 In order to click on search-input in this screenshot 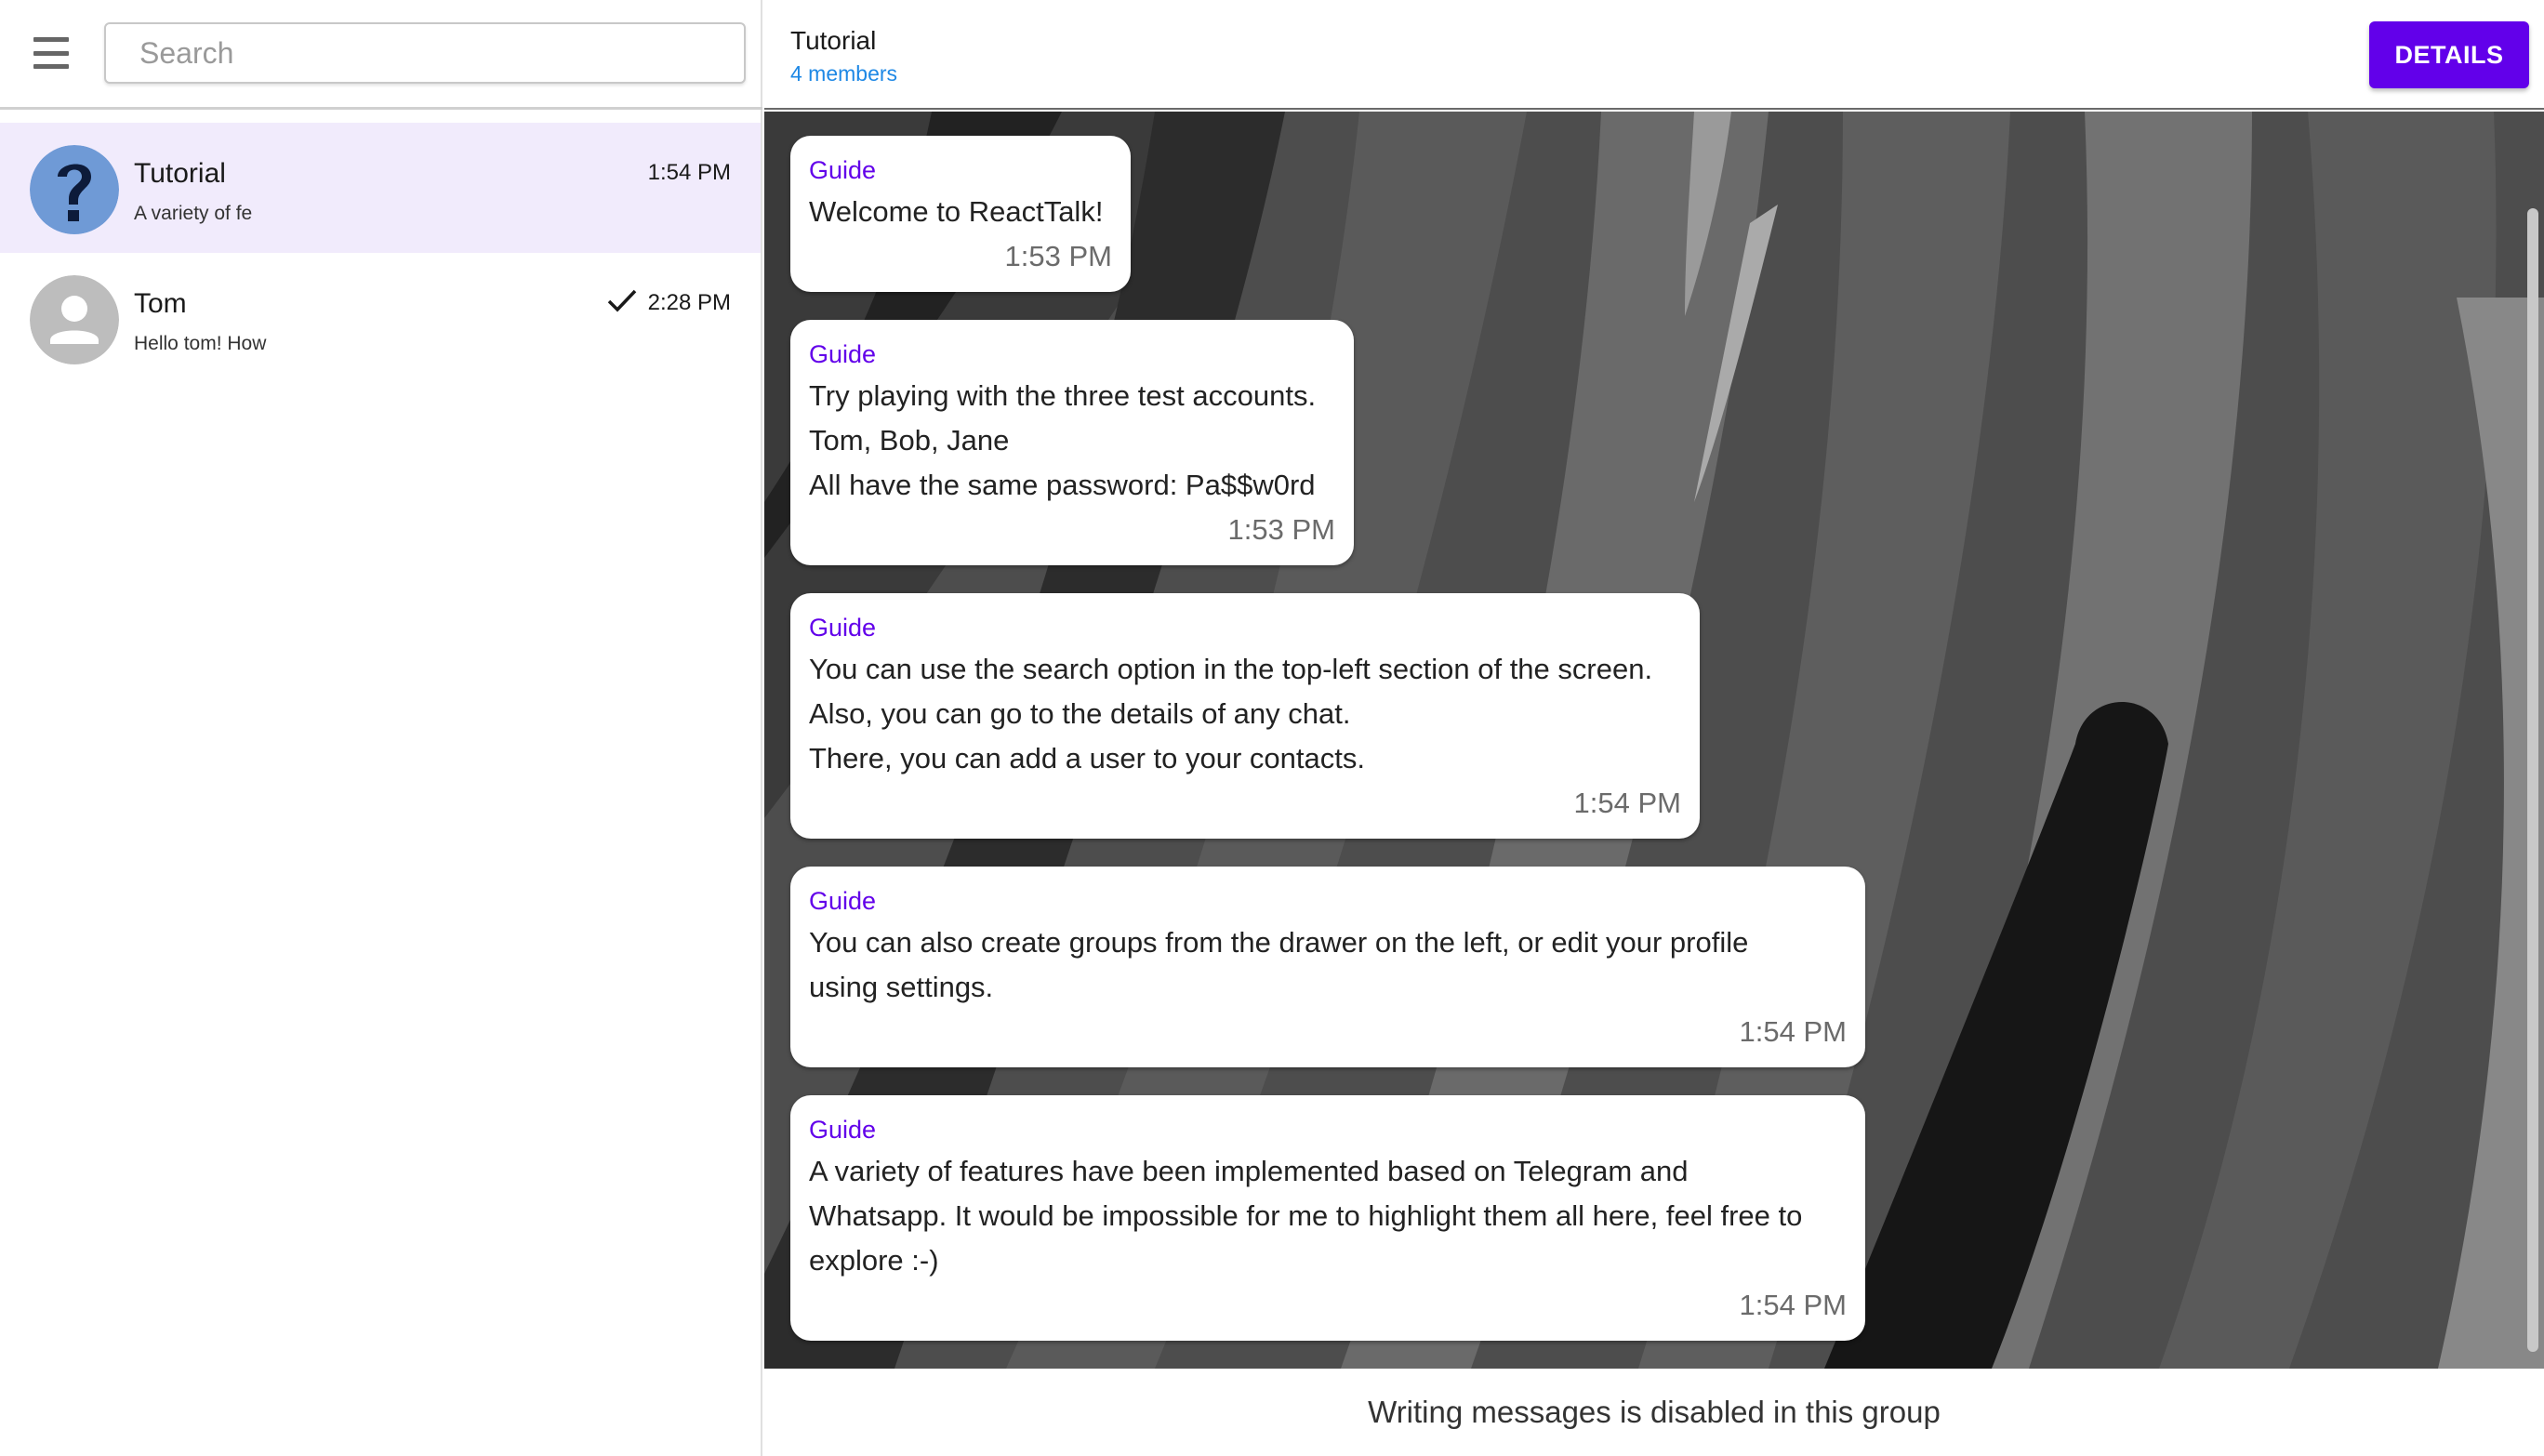, I will do `click(425, 53)`.